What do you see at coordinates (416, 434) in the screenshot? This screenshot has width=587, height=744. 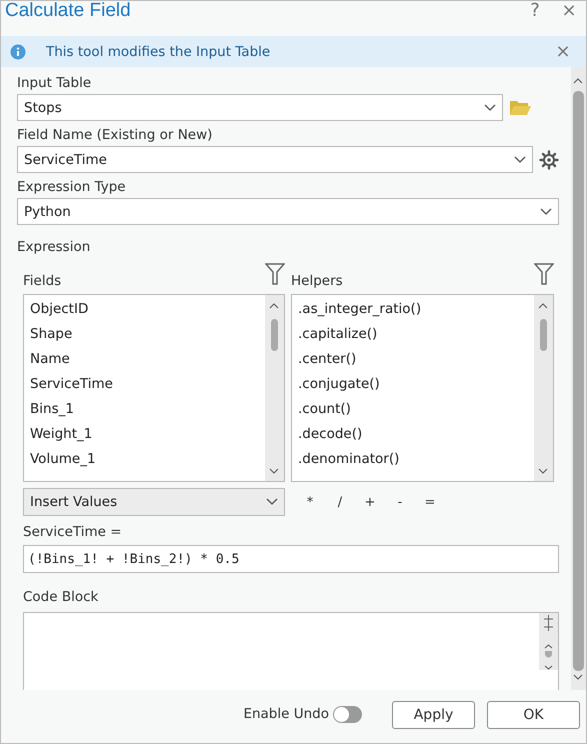 I see `list-item: .decode()` at bounding box center [416, 434].